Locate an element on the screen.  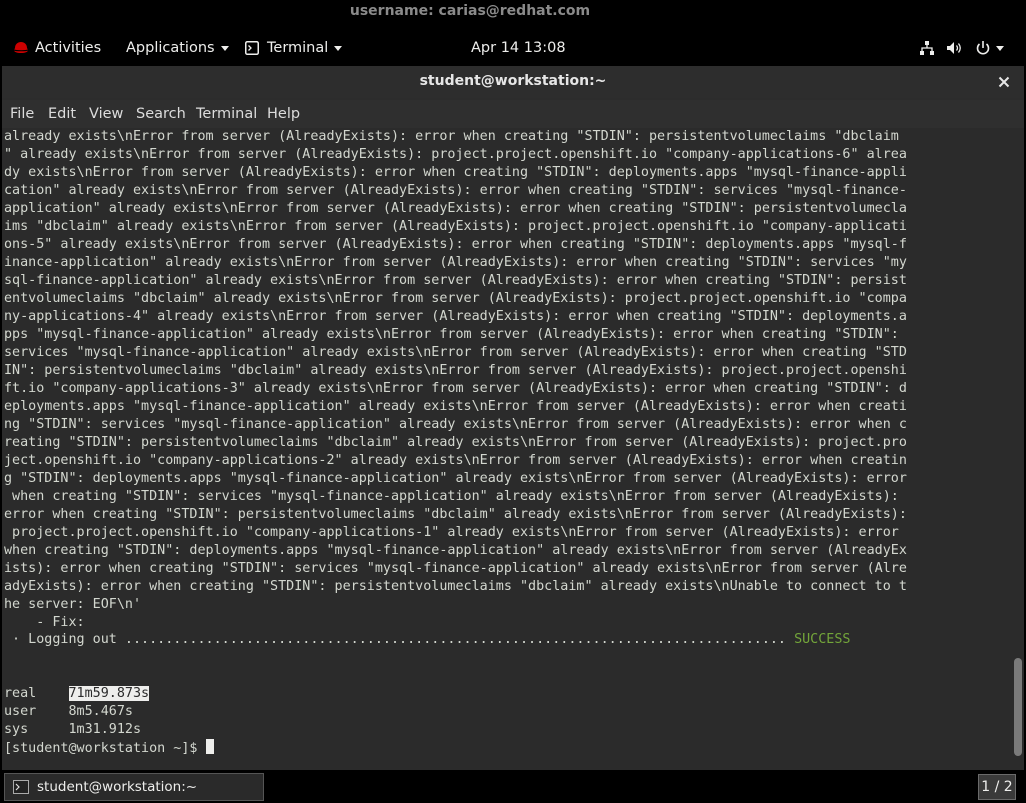
menu-bar: File Edit View Search Terminal Help is located at coordinates (513, 114).